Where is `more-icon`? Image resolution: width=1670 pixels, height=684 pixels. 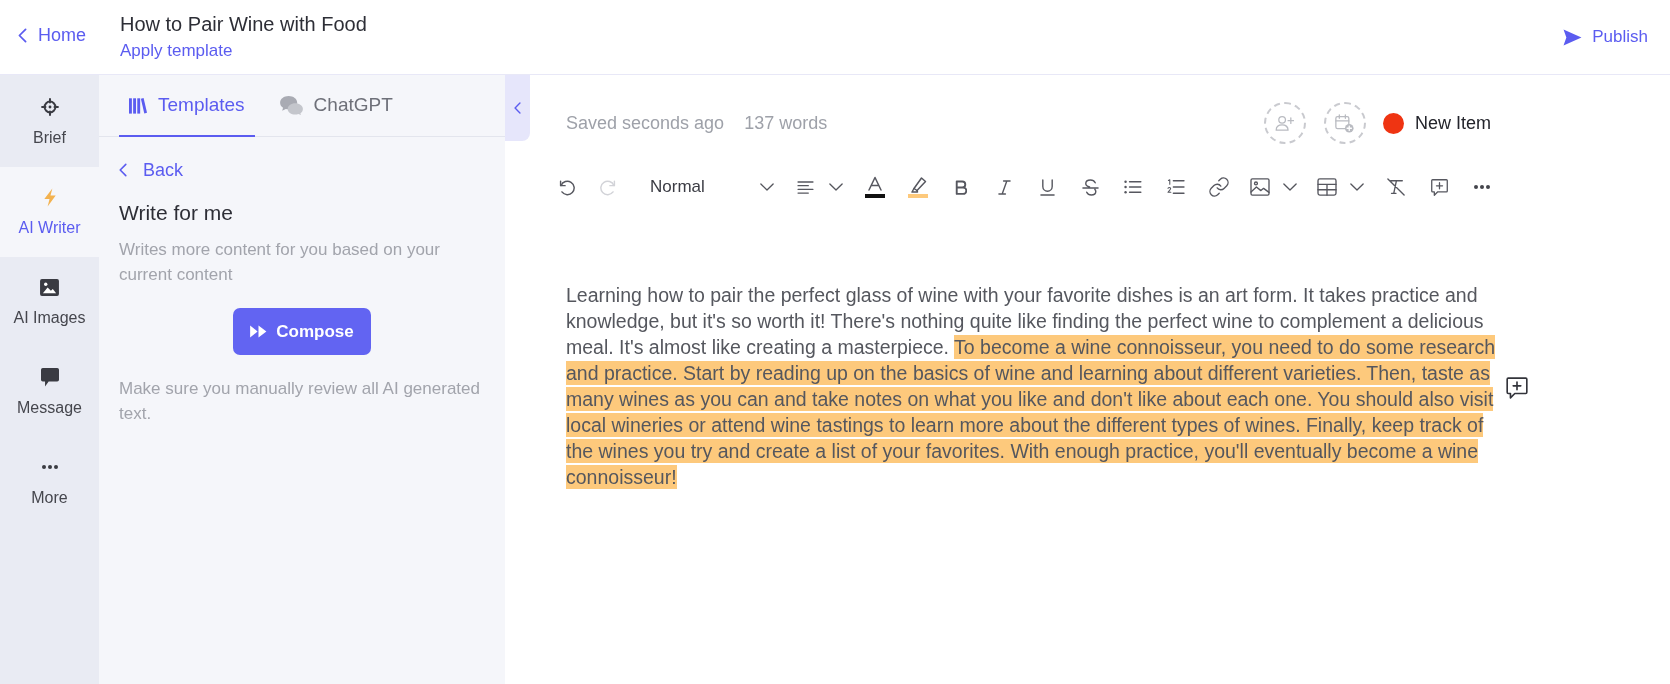
more-icon is located at coordinates (1482, 187).